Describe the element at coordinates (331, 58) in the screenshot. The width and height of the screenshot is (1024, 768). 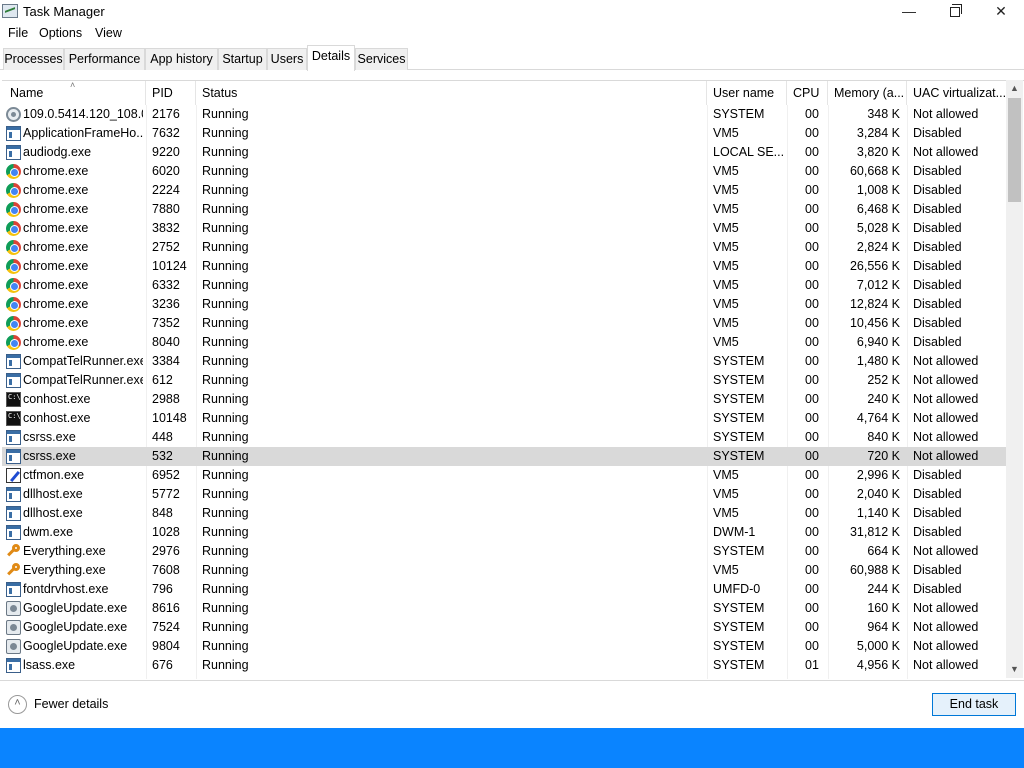
I see `tab-details: Details` at that location.